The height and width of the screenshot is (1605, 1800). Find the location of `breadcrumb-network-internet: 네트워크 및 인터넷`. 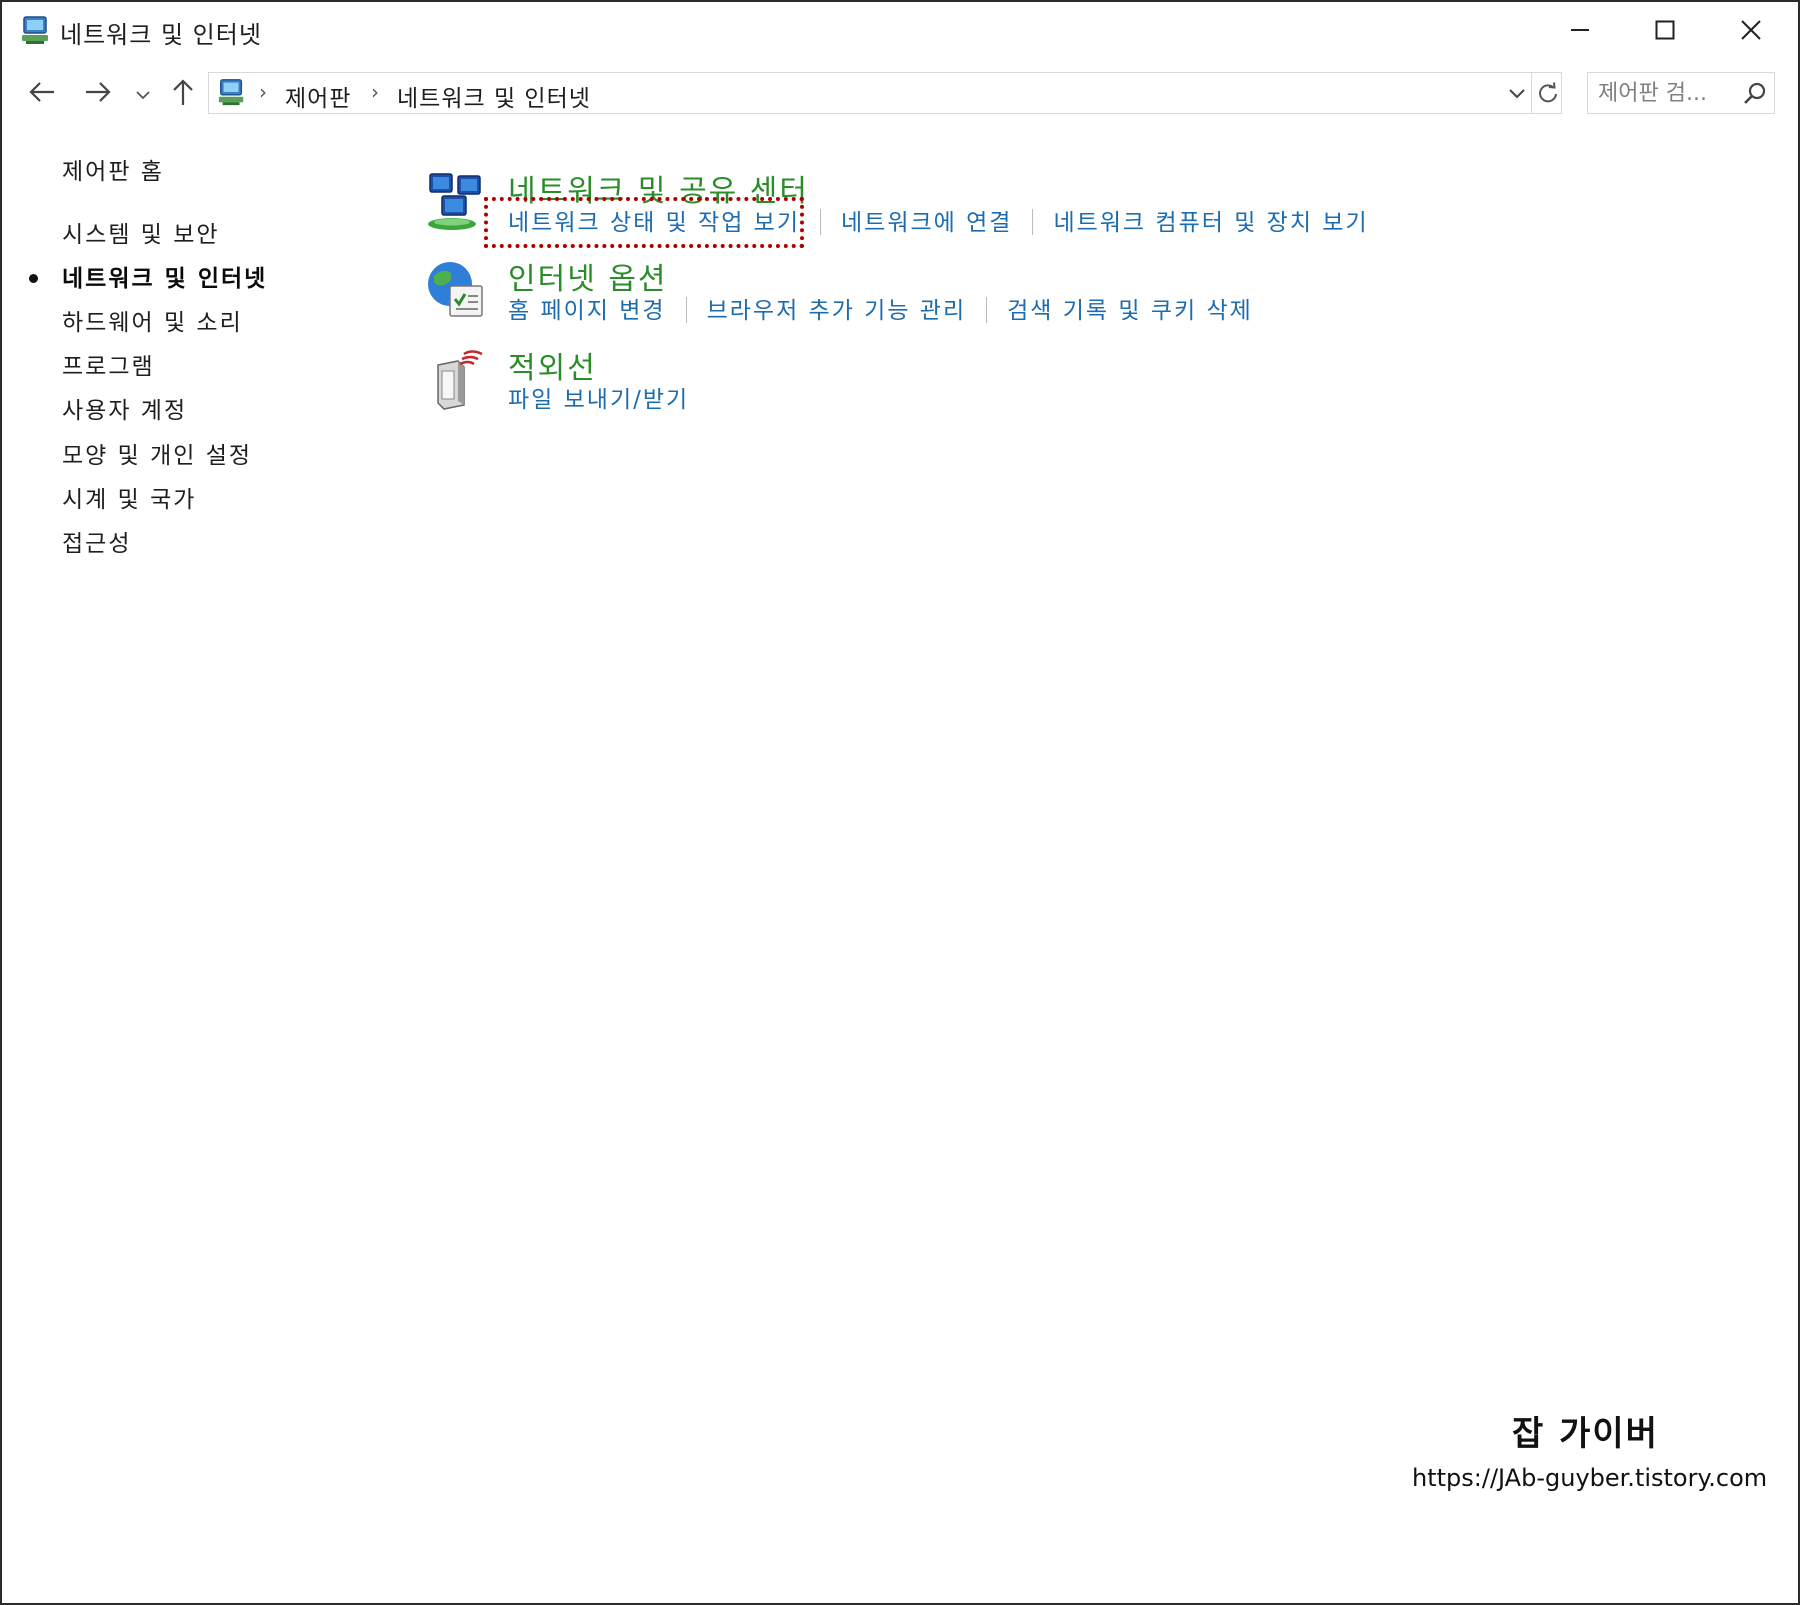

breadcrumb-network-internet: 네트워크 및 인터넷 is located at coordinates (494, 96).